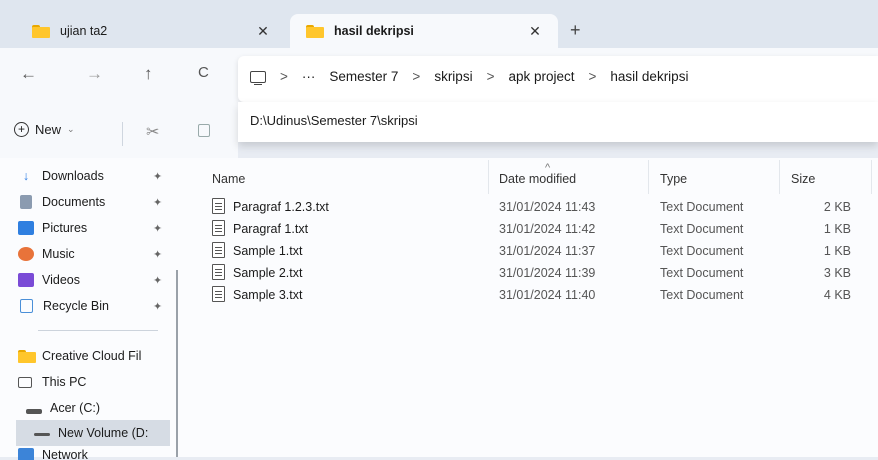 This screenshot has width=878, height=460. Describe the element at coordinates (93, 228) in the screenshot. I see `sidebar-item-pictures: Pictures ✦` at that location.